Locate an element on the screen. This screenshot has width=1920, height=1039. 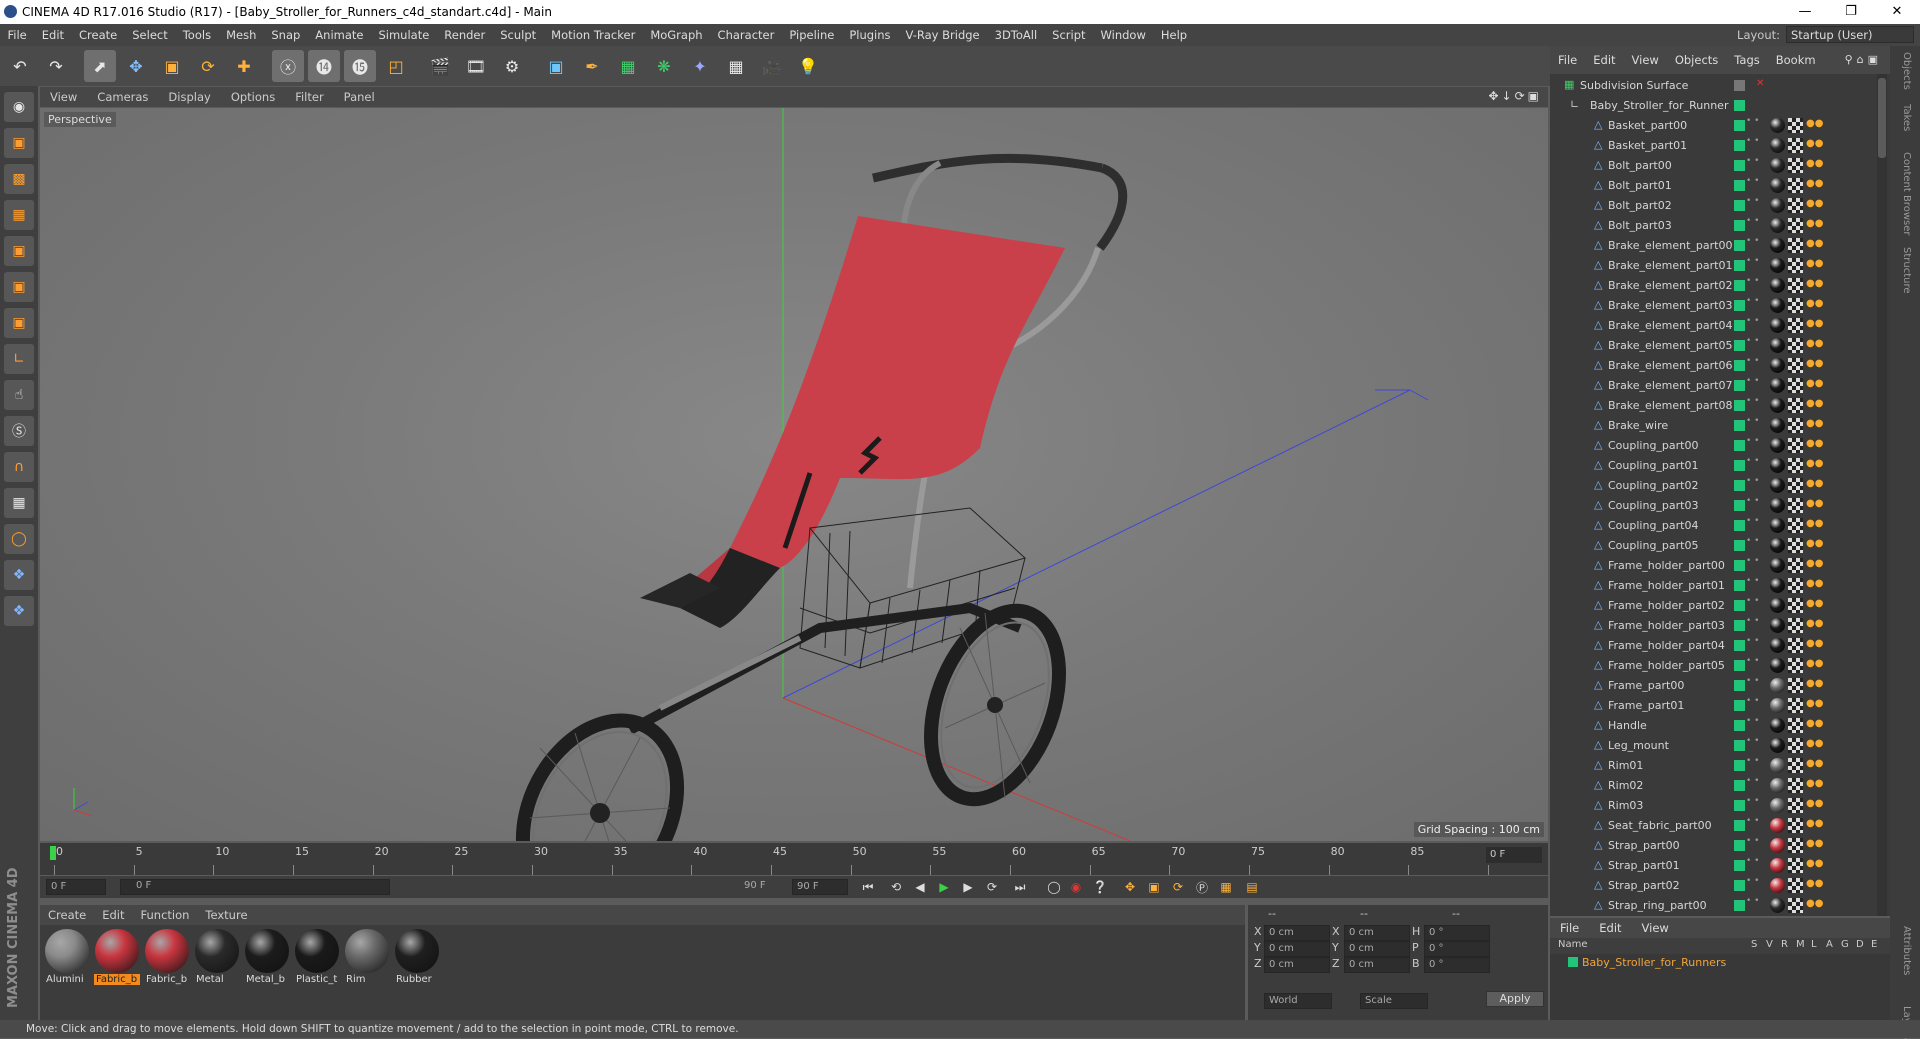
move-tool-icon: ✥ is located at coordinates (136, 66).